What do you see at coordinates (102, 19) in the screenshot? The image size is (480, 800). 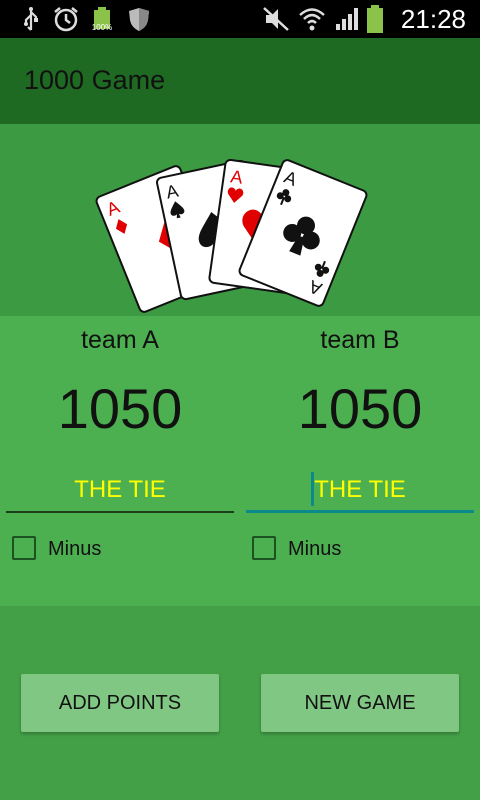 I see `battery-icon: 100%` at bounding box center [102, 19].